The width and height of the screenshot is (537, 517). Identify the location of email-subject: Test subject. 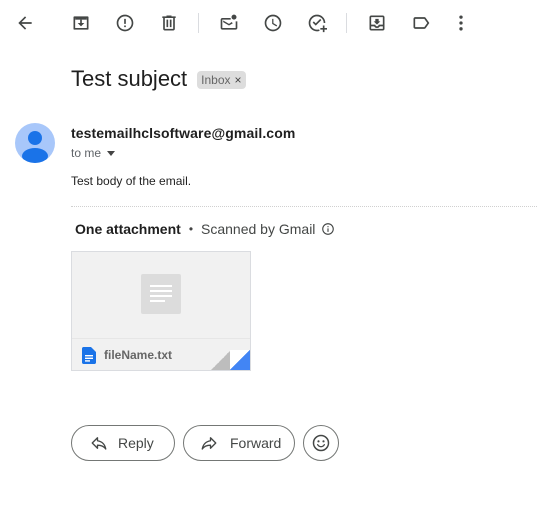
(129, 78).